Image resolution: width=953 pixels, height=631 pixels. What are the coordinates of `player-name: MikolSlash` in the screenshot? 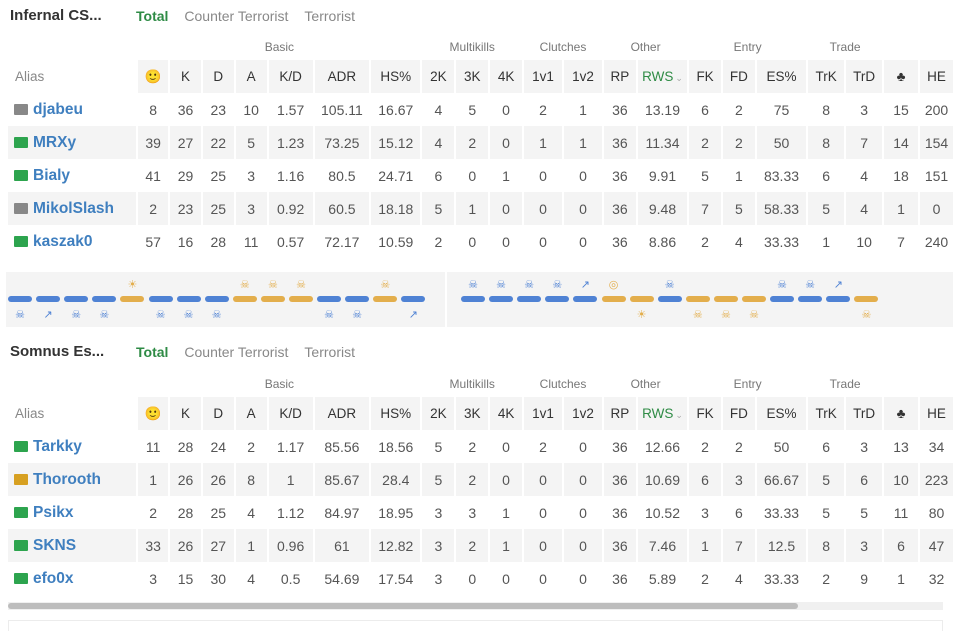 It's located at (73, 208).